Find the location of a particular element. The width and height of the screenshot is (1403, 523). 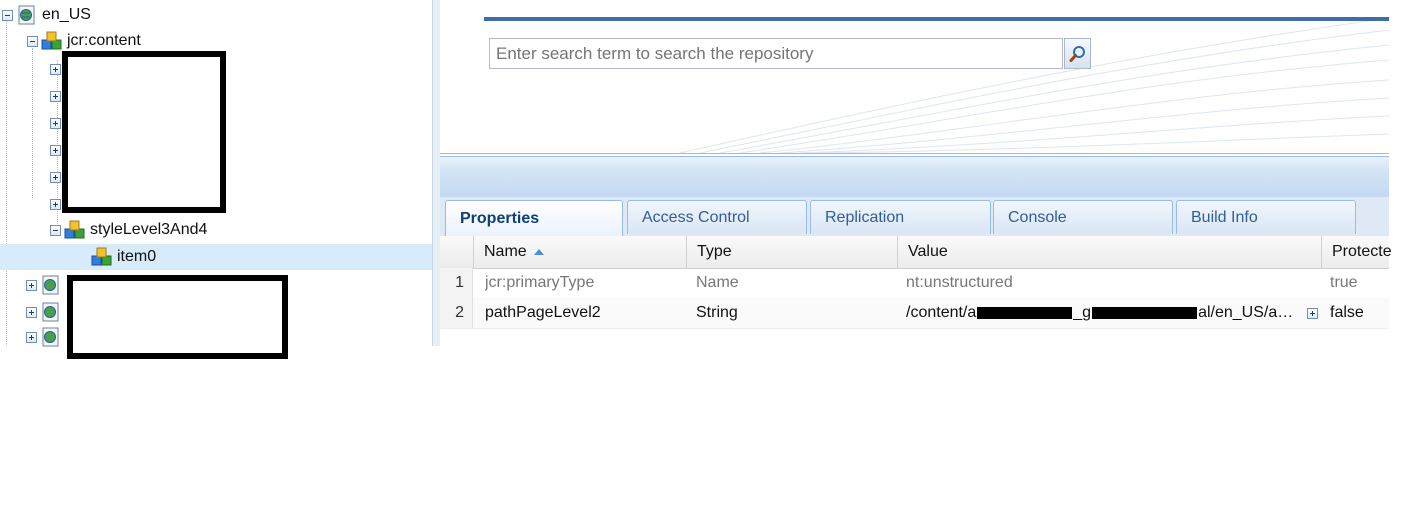

cell-protected: false is located at coordinates (1347, 312).